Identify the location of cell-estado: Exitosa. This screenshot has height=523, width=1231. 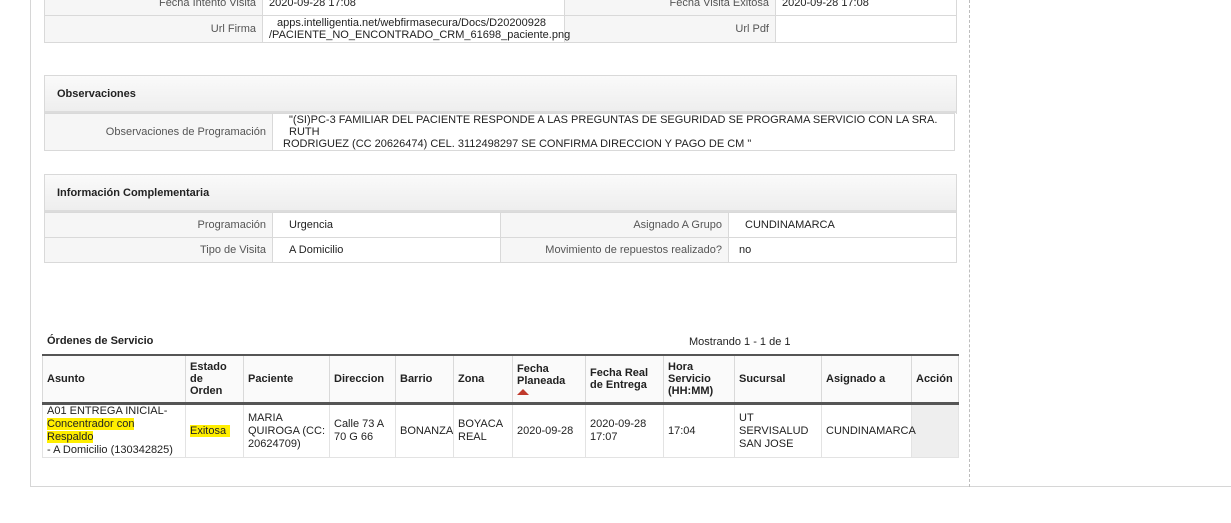
(214, 430).